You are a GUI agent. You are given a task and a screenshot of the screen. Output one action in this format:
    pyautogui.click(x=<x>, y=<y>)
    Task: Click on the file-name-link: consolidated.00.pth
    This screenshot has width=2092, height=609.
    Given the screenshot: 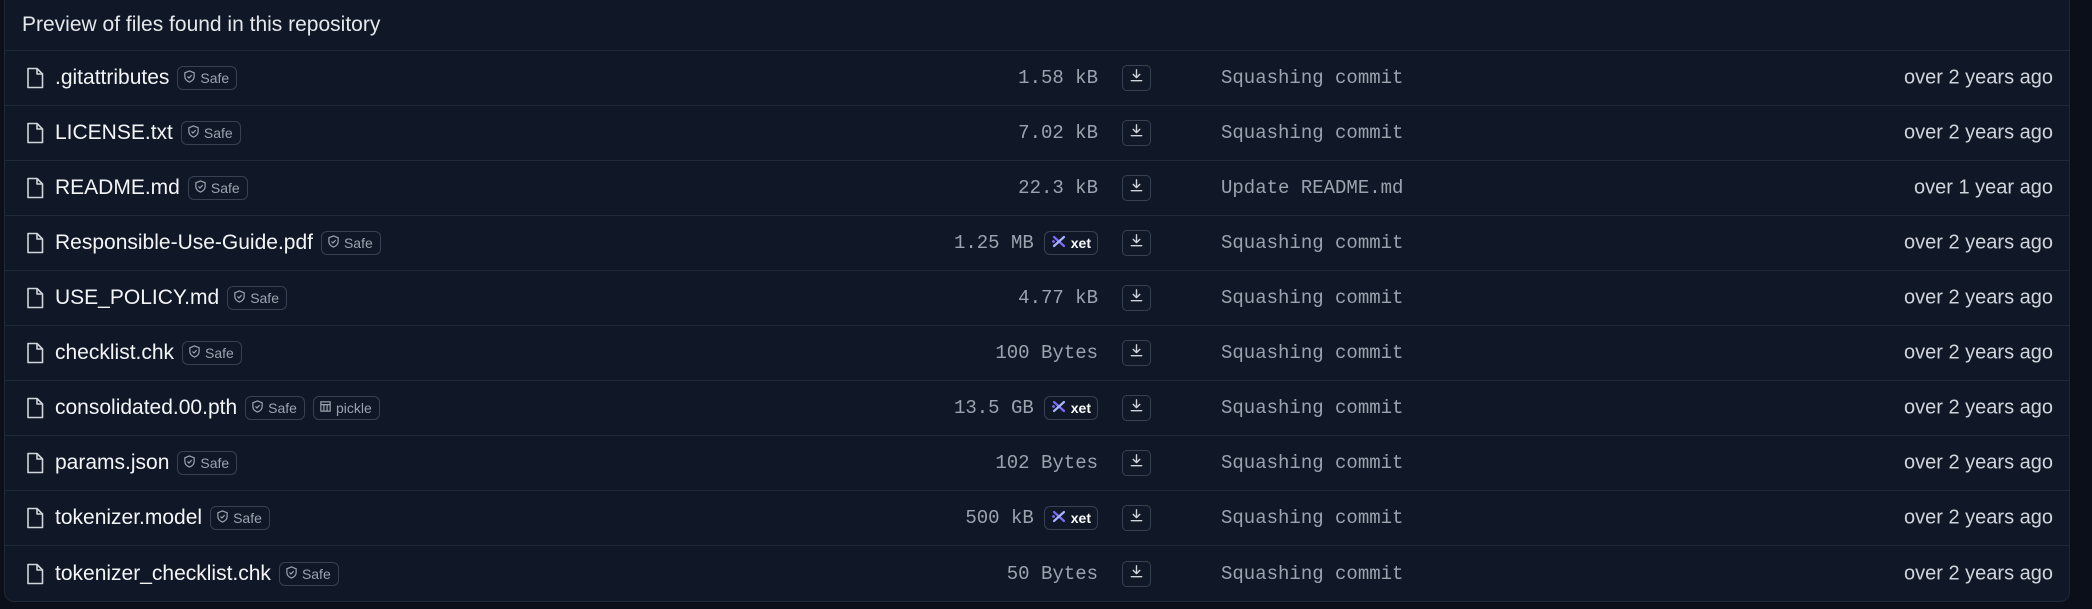 What is the action you would take?
    pyautogui.click(x=146, y=408)
    